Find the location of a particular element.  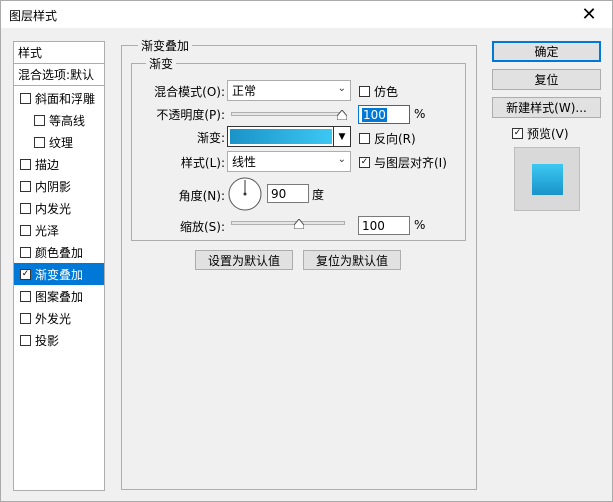

style-item-label: 图案叠加 is located at coordinates (59, 296).